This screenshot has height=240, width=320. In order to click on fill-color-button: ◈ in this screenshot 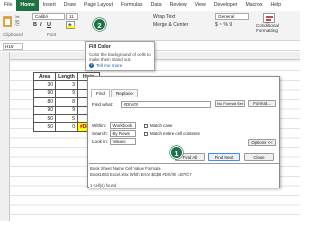, I will do `click(70, 25)`.